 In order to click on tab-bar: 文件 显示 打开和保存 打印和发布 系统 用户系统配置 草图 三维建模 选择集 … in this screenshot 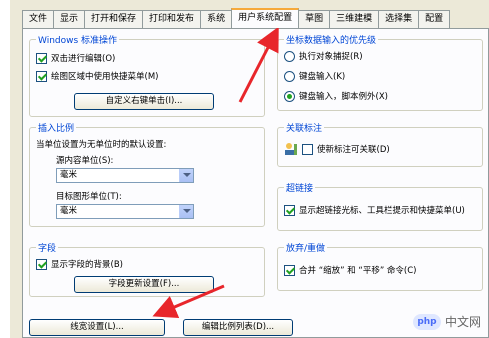, I will do `click(236, 18)`.